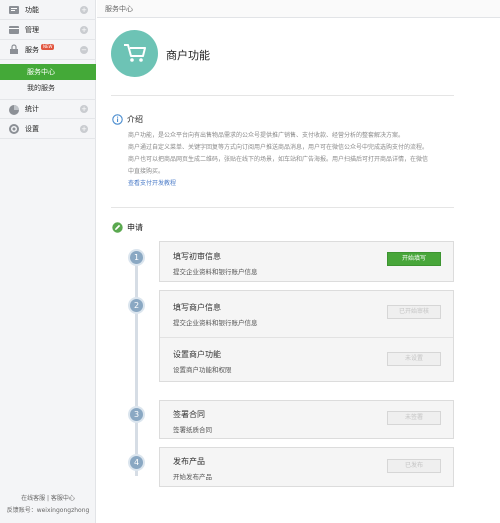 Image resolution: width=500 pixels, height=523 pixels. What do you see at coordinates (48, 88) in the screenshot?
I see `sidebar-subitem-my-services: 我的服务` at bounding box center [48, 88].